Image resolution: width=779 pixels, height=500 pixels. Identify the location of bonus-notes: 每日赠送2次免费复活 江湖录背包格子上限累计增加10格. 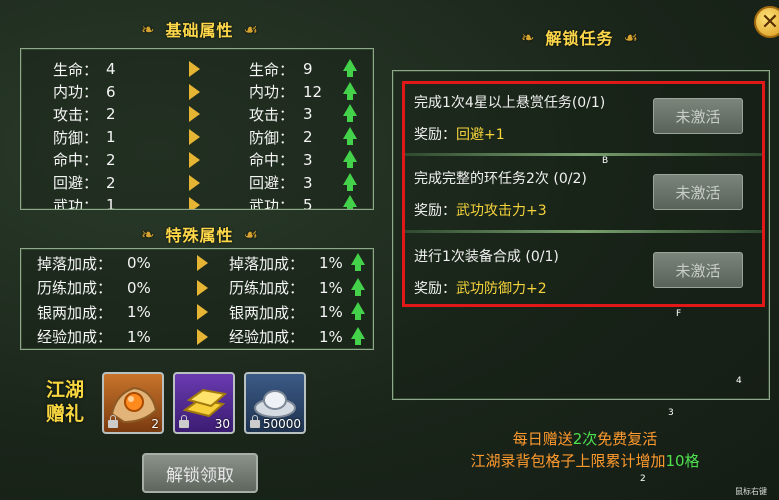
(585, 450).